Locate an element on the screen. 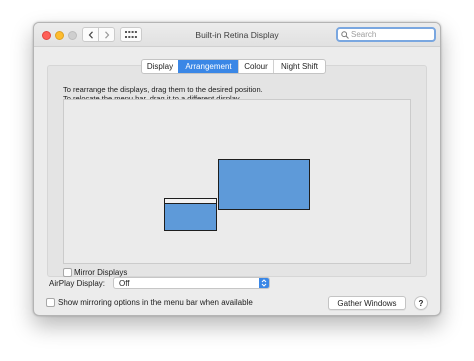  tab-colour: Colour is located at coordinates (255, 66).